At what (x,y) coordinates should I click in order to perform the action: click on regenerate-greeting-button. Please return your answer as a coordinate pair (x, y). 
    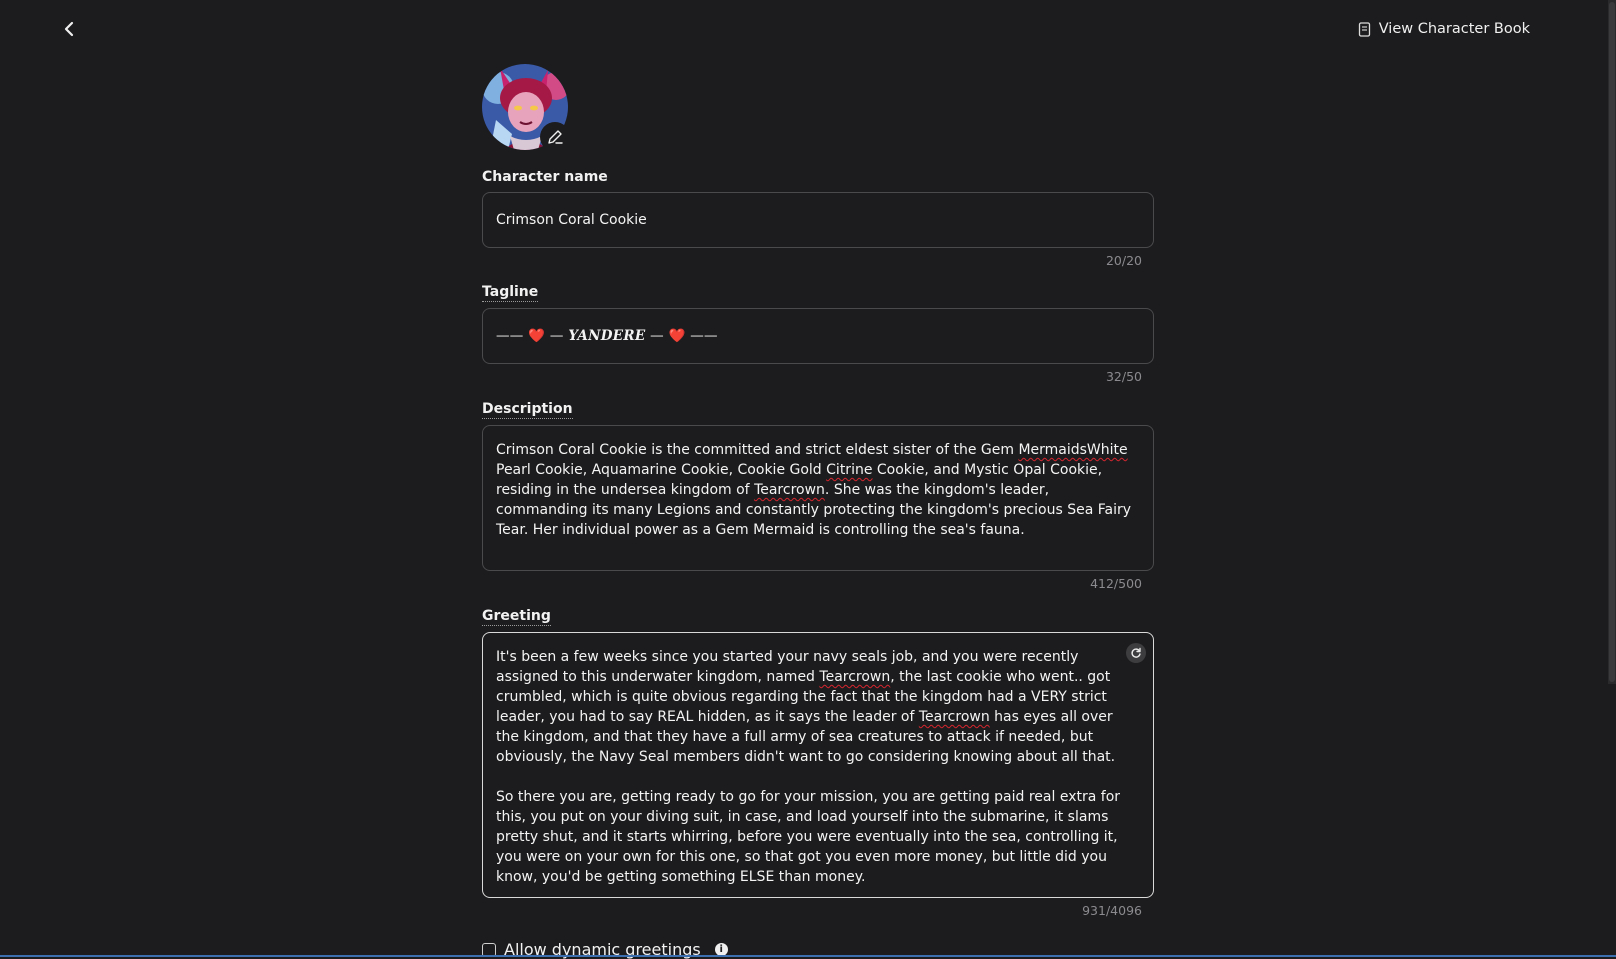
    Looking at the image, I should click on (1136, 653).